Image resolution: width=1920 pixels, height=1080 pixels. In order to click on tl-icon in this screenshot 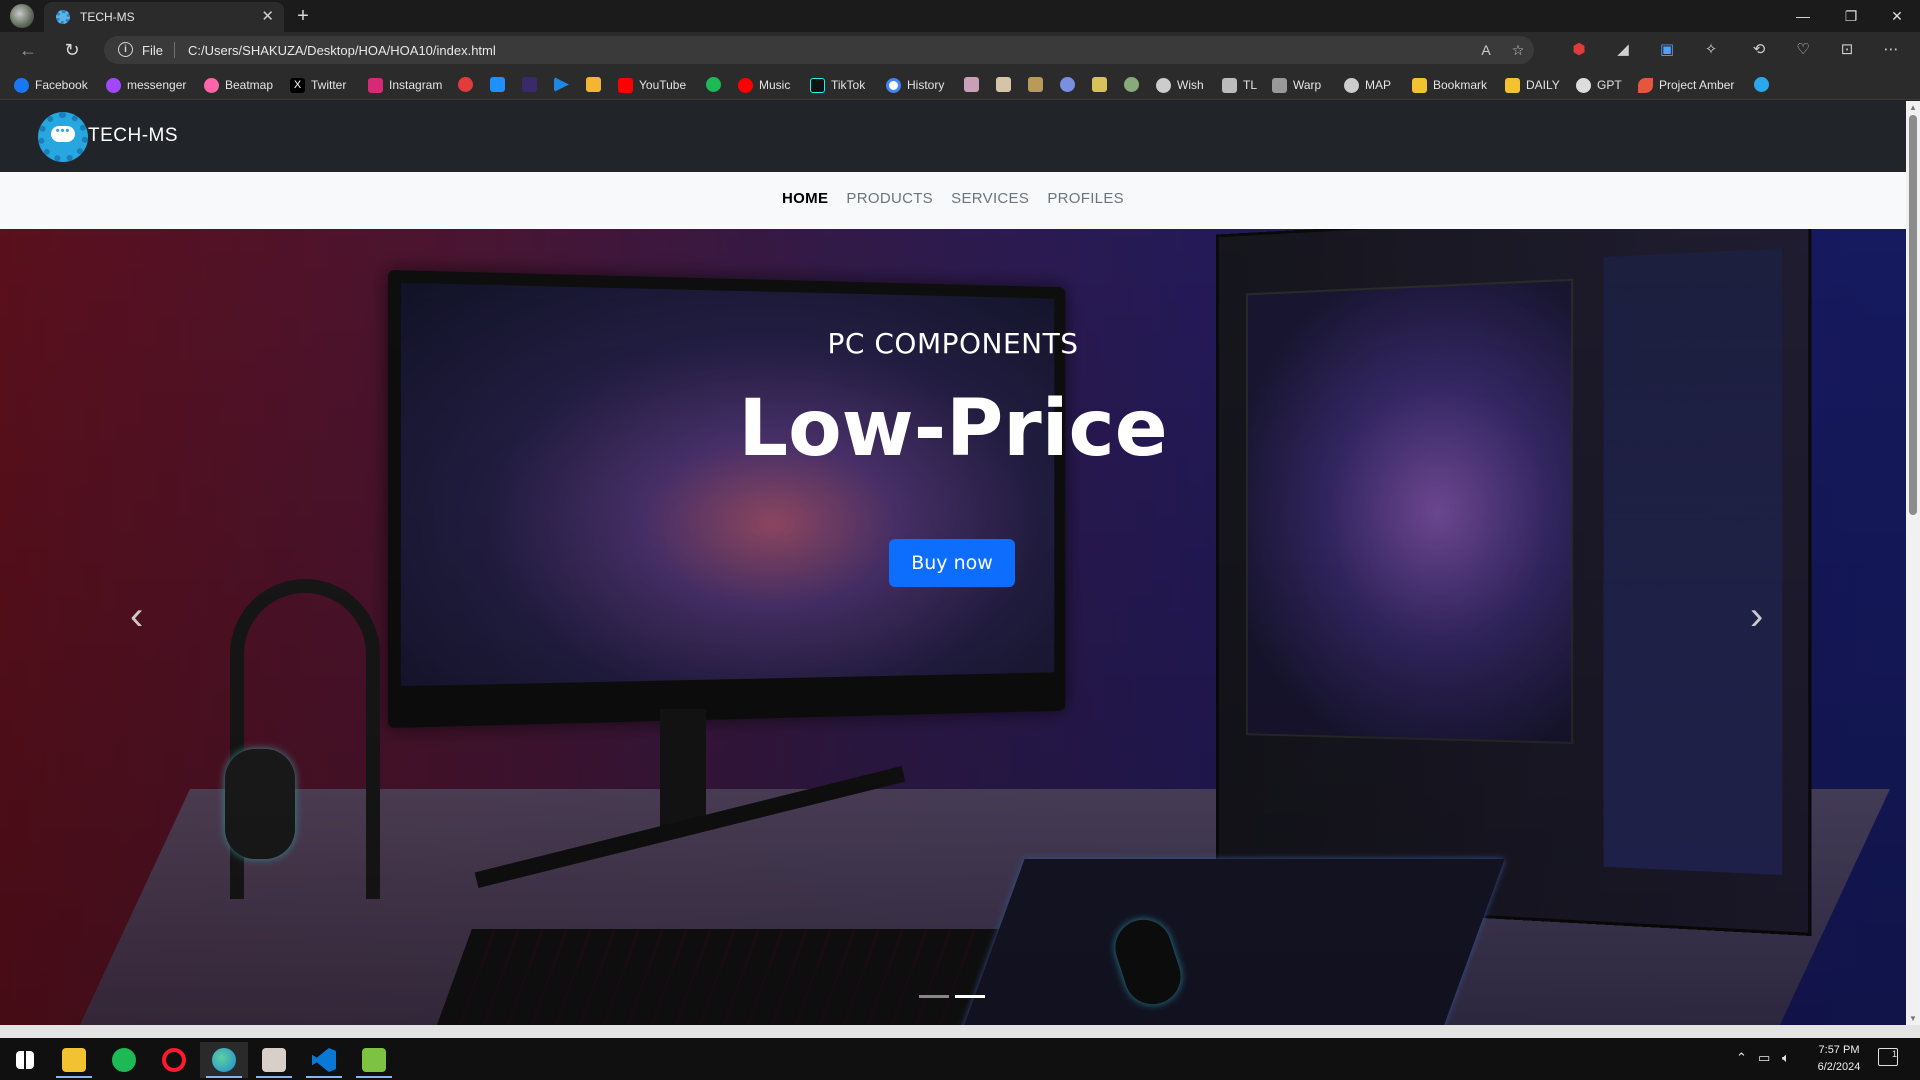, I will do `click(1229, 85)`.